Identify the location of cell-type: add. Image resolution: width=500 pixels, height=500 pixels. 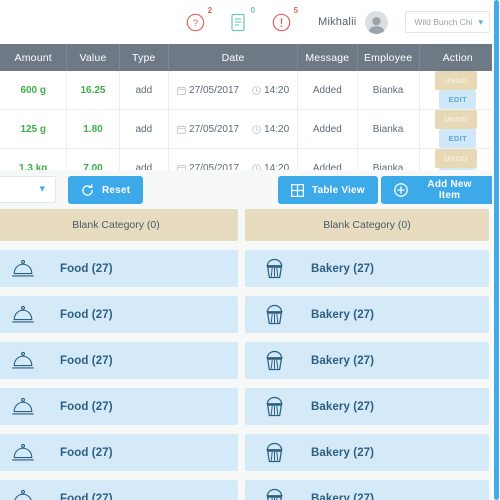
(144, 129).